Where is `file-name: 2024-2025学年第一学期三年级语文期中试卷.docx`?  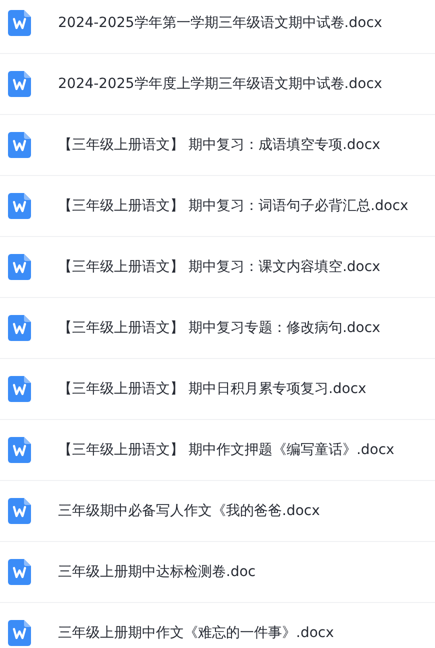 file-name: 2024-2025学年第一学期三年级语文期中试卷.docx is located at coordinates (220, 23).